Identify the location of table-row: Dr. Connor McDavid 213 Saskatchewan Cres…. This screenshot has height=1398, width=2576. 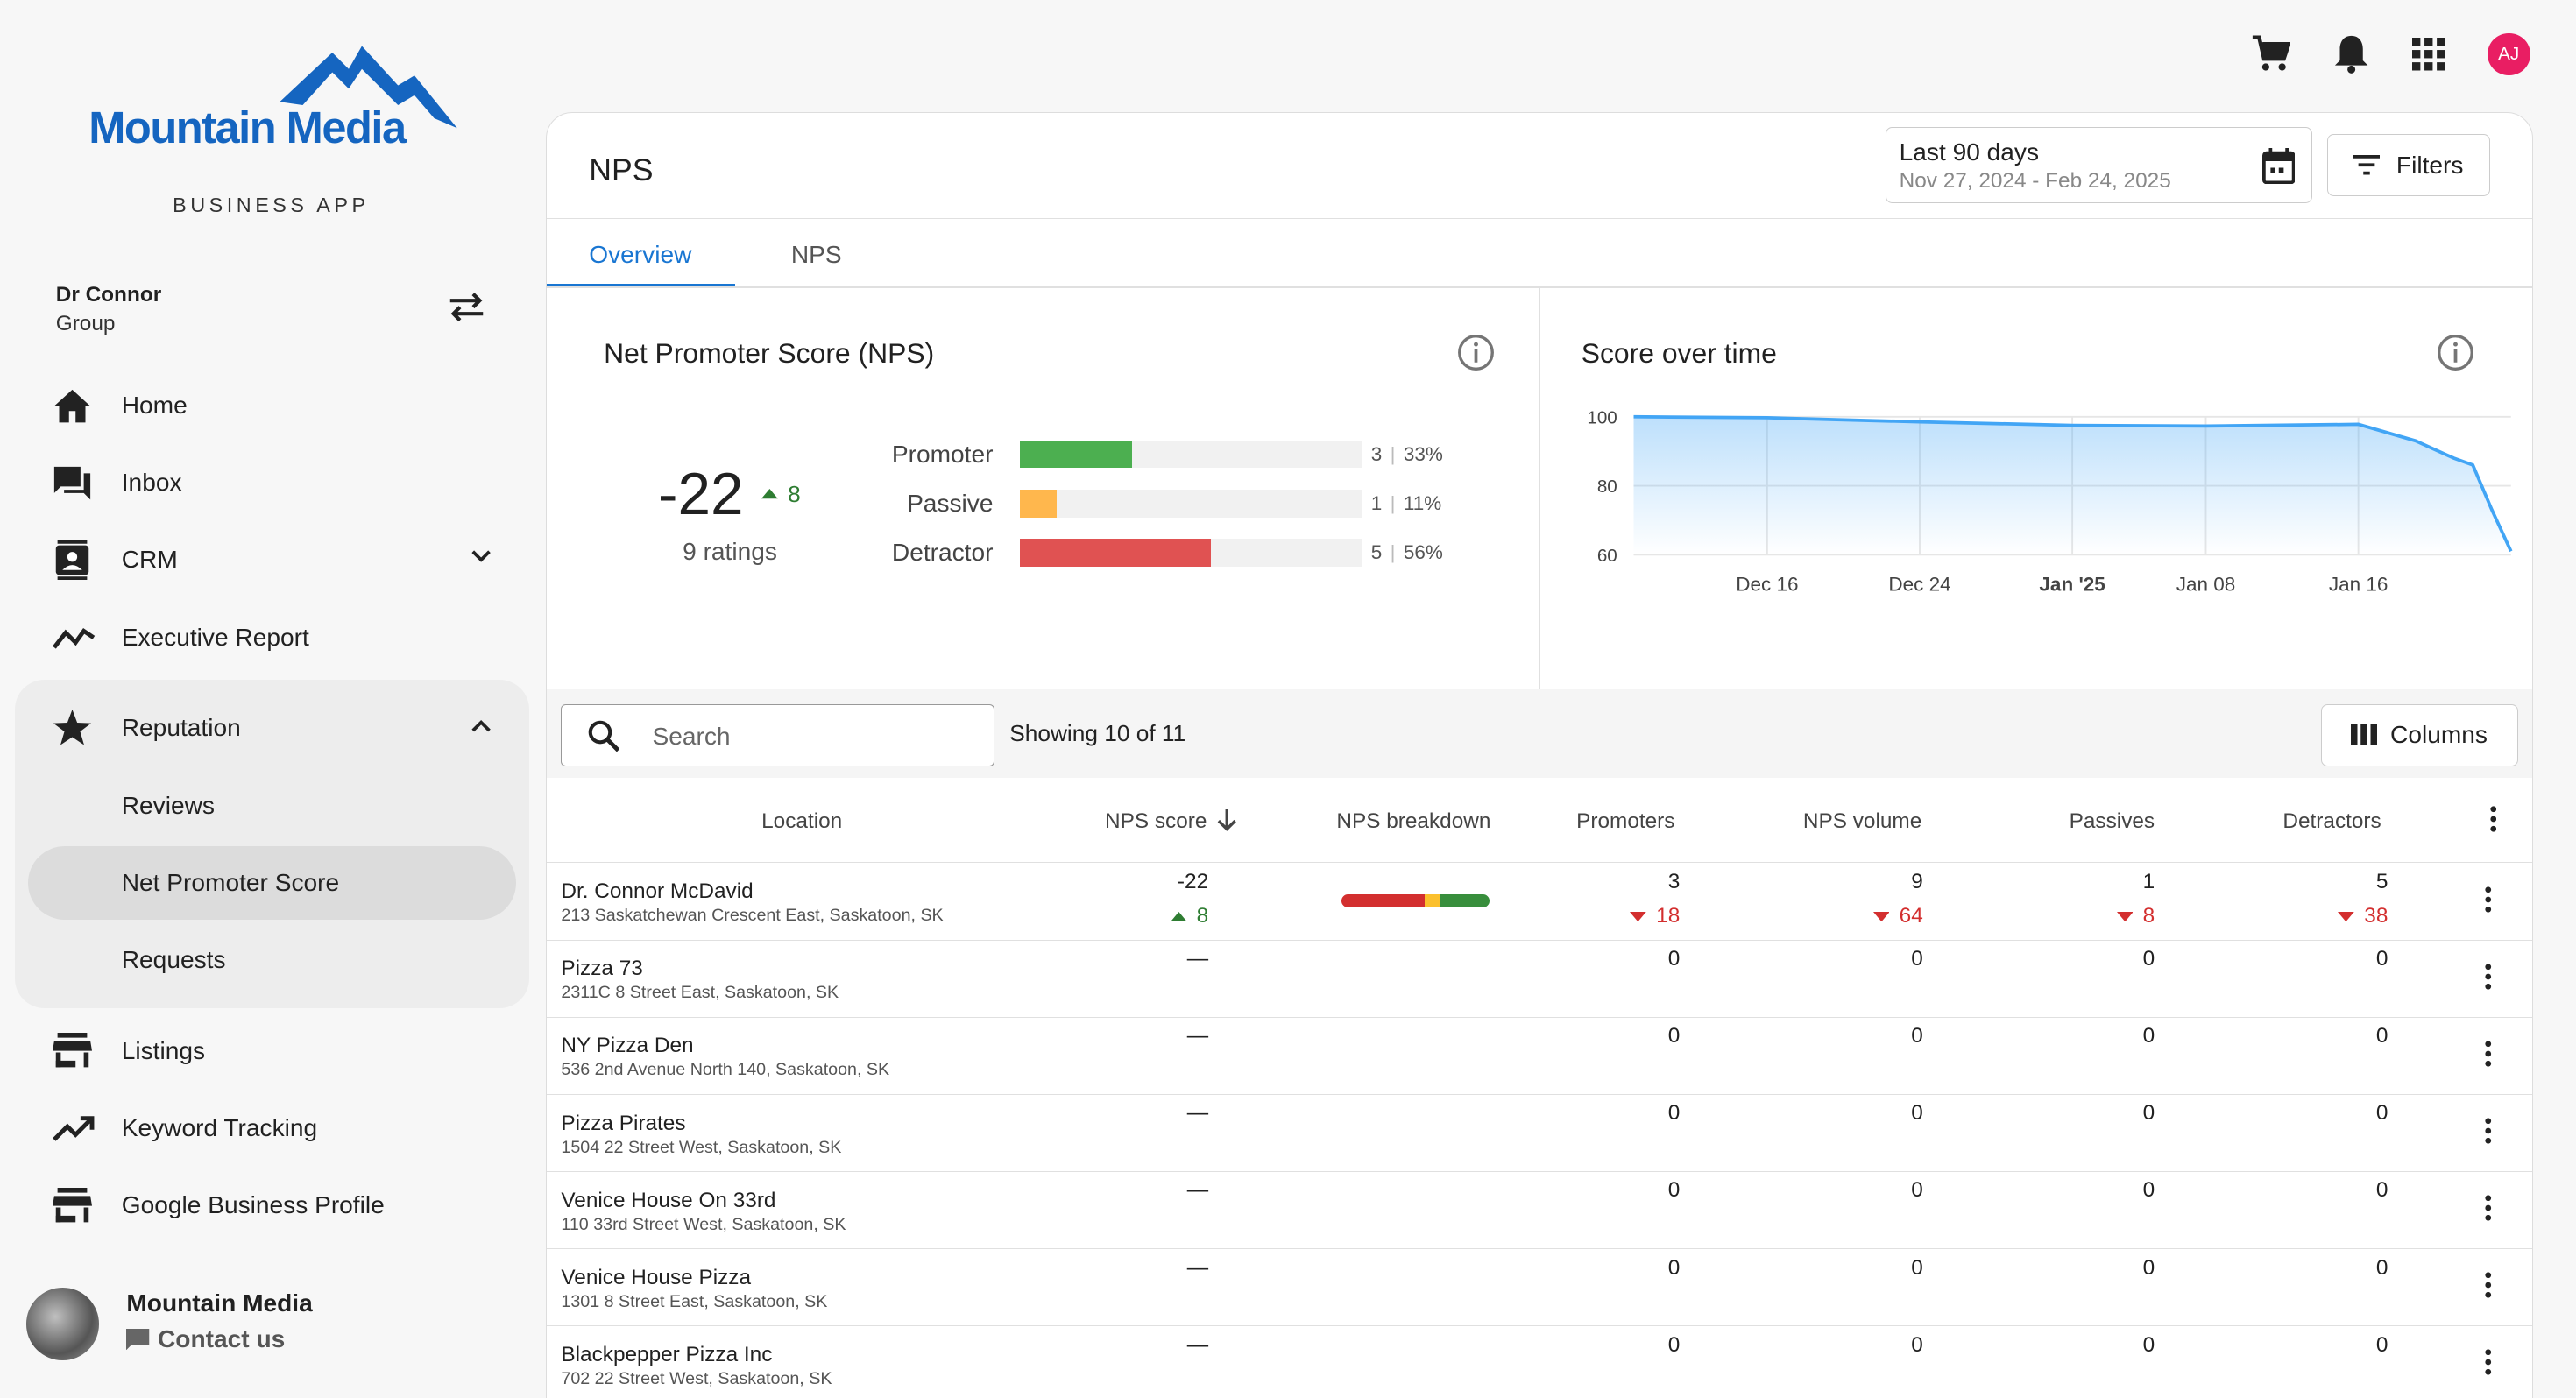
(1539, 902).